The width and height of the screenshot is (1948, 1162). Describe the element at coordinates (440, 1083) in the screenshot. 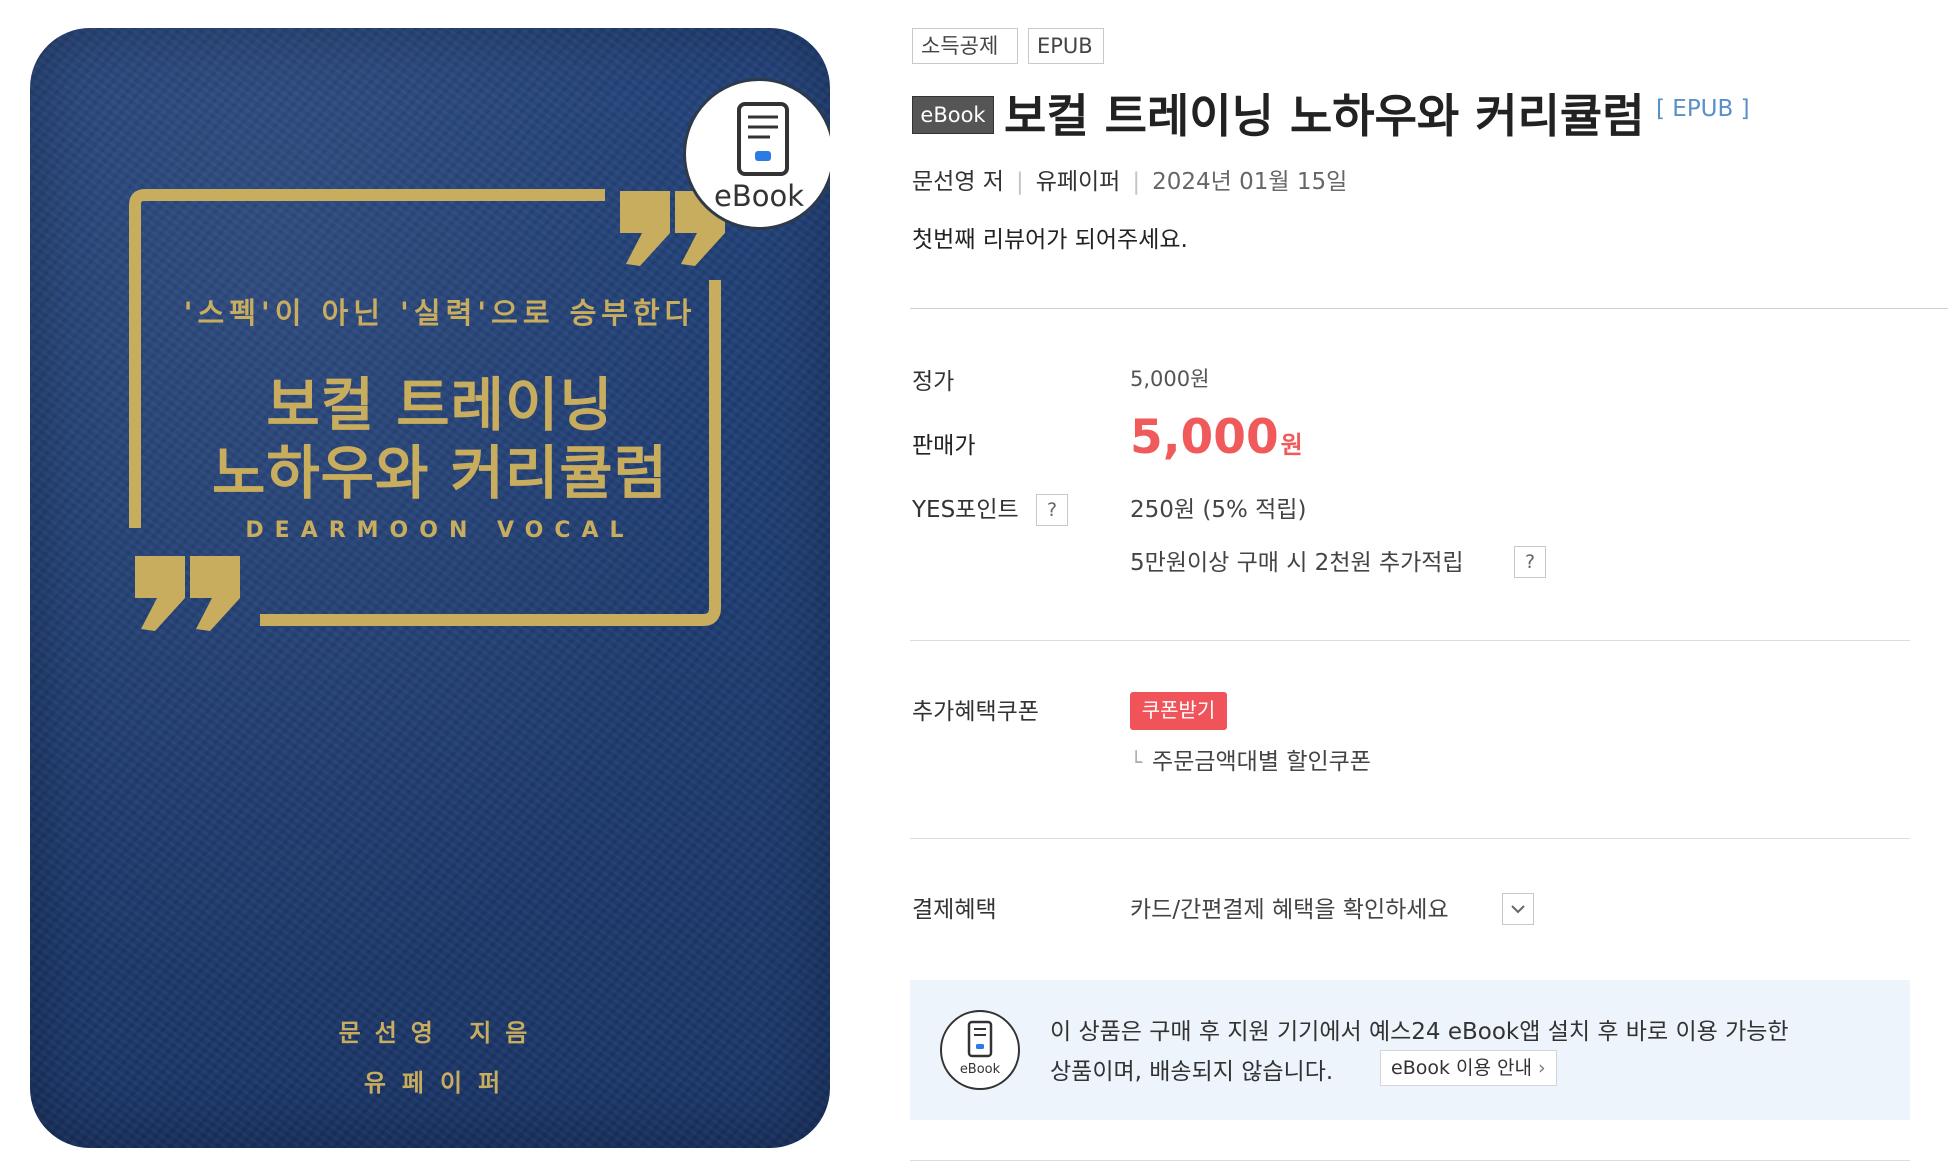

I see `cover-publisher: 유페이퍼` at that location.